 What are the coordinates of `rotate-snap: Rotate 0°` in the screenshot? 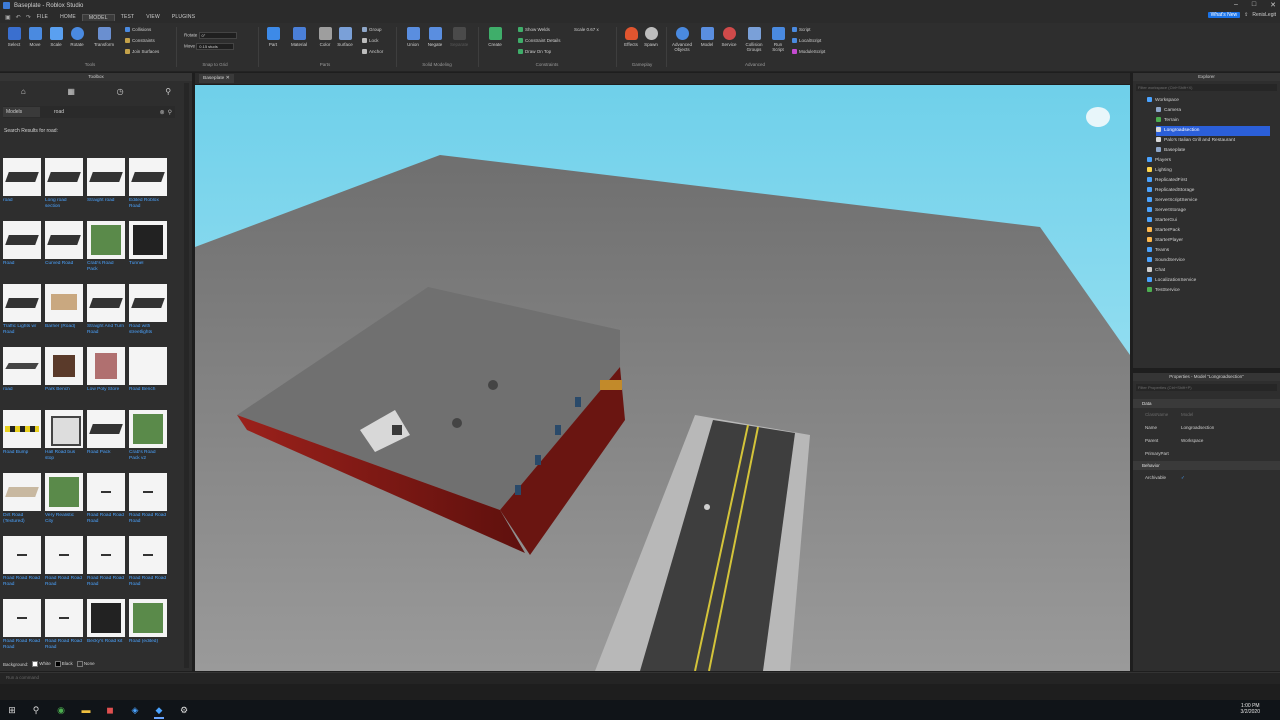 It's located at (210, 35).